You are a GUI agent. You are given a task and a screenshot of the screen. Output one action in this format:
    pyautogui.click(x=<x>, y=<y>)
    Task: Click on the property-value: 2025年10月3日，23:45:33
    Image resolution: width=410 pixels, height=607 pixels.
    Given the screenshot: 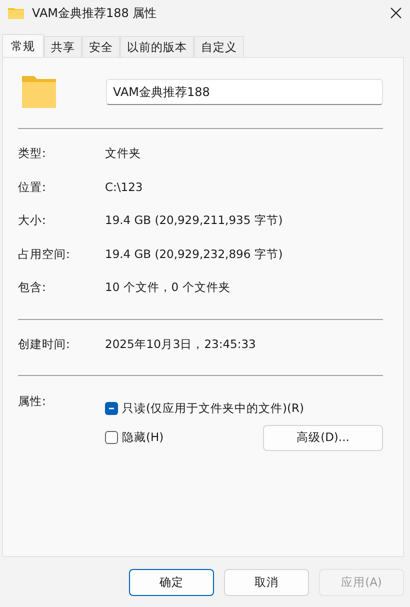 What is the action you would take?
    pyautogui.click(x=180, y=344)
    